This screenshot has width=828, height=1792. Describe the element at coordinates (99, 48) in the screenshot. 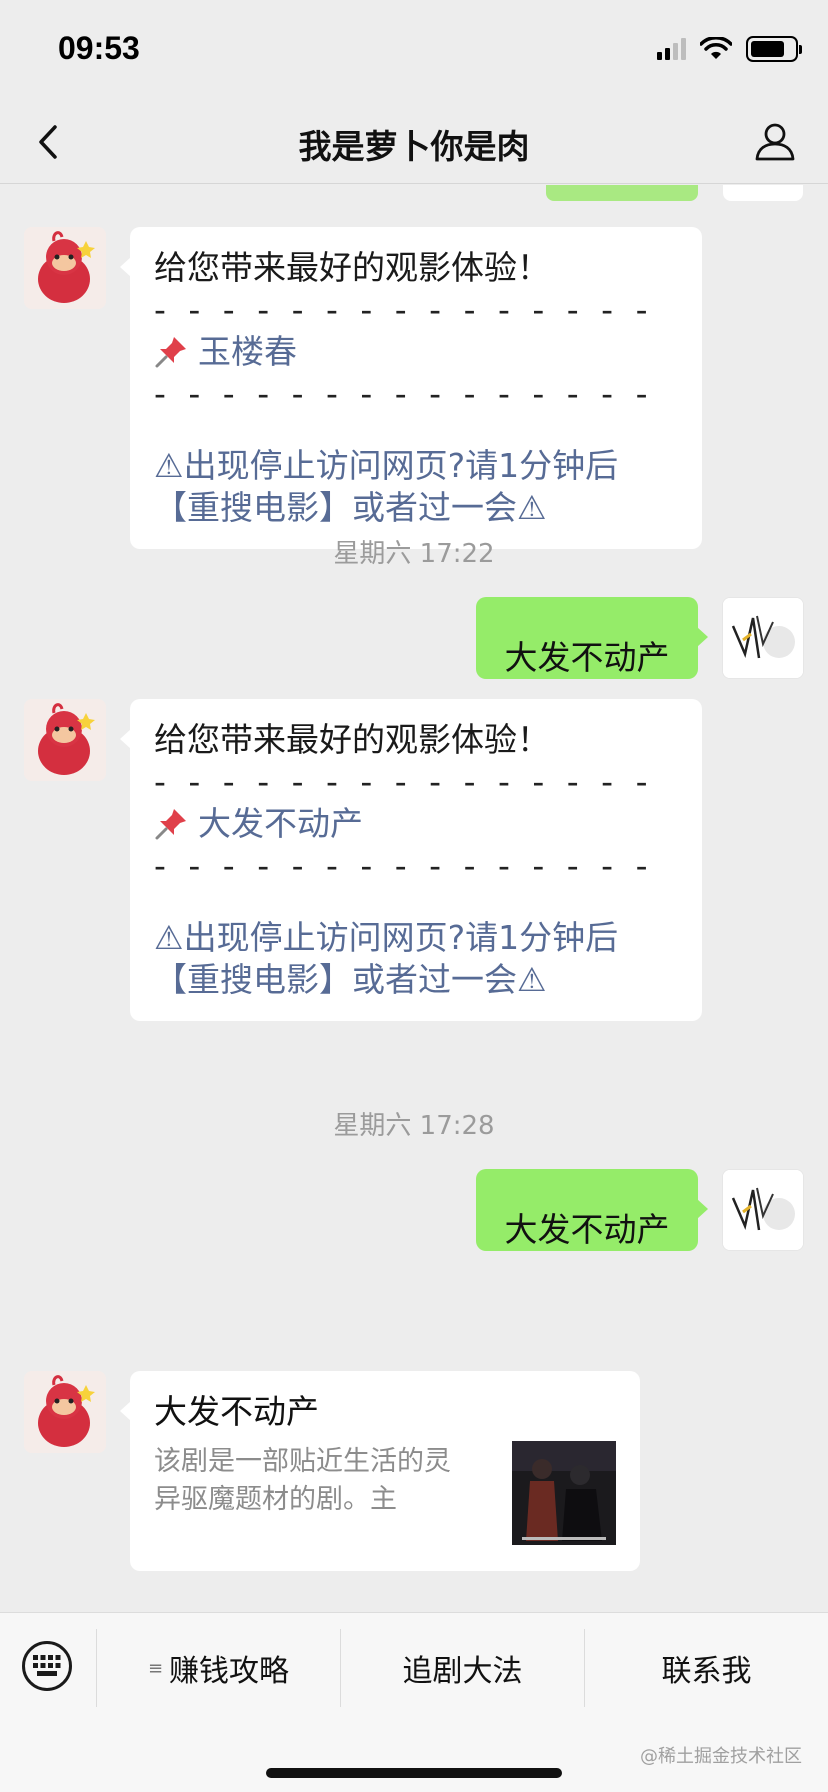

I see `status-time: 09:53` at that location.